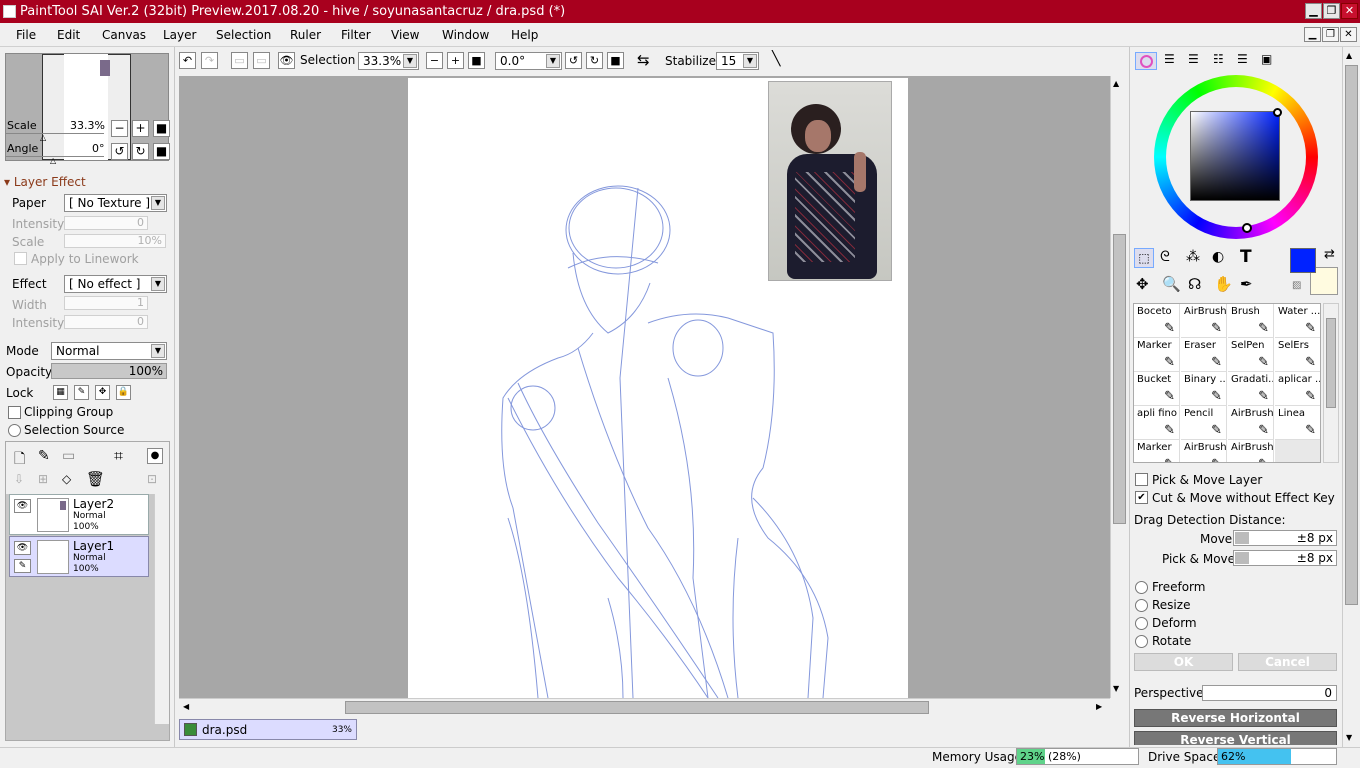  I want to click on menu-filter: Filter, so click(356, 35).